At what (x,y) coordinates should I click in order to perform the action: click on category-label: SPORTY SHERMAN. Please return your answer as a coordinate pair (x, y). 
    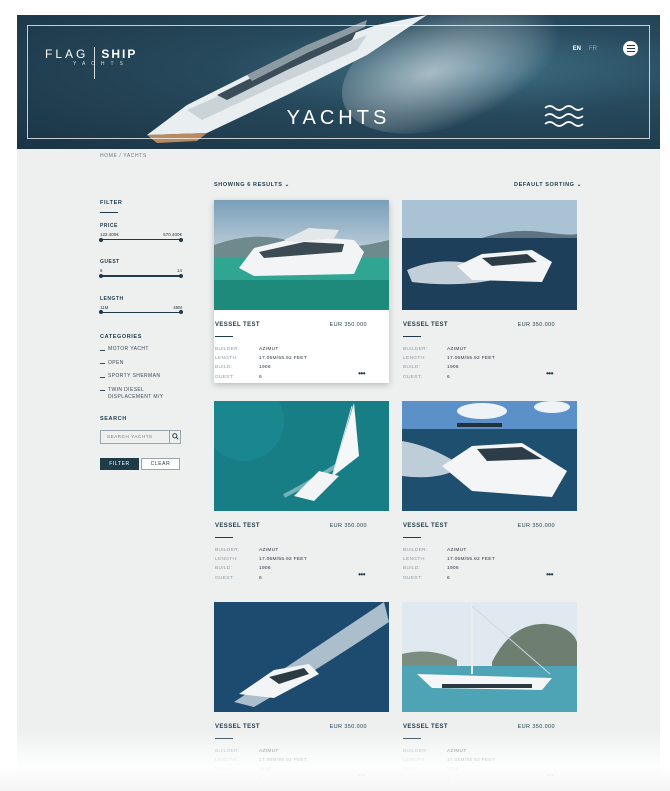
    Looking at the image, I should click on (134, 376).